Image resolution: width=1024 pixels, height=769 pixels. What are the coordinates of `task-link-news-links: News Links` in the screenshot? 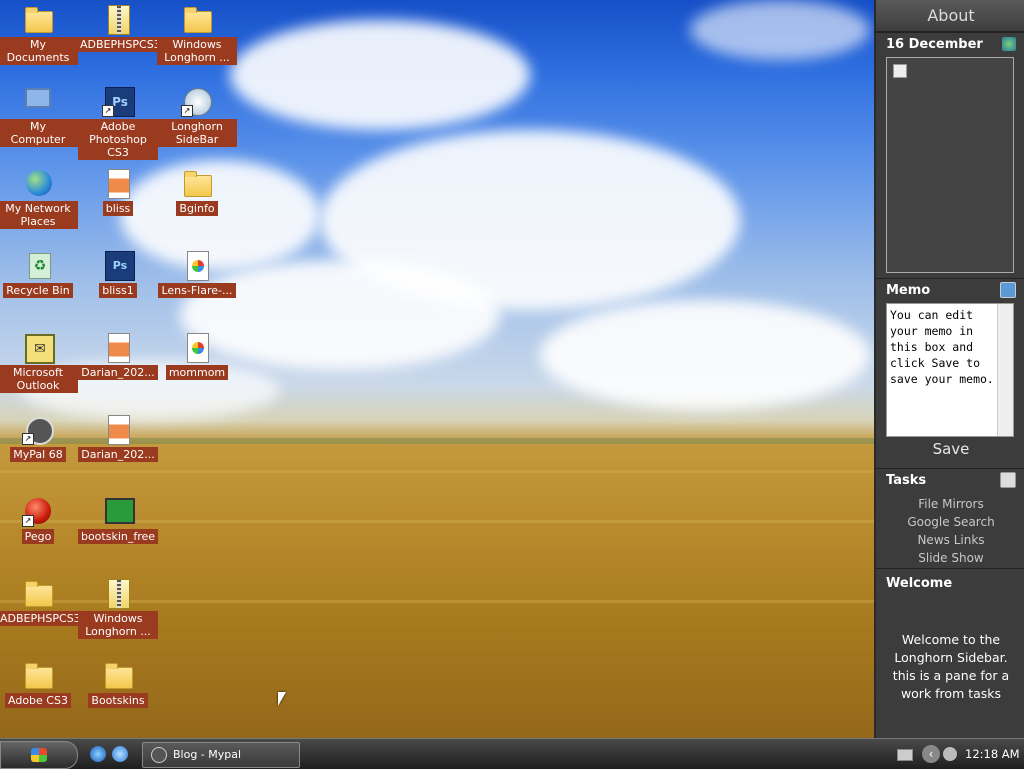 It's located at (950, 540).